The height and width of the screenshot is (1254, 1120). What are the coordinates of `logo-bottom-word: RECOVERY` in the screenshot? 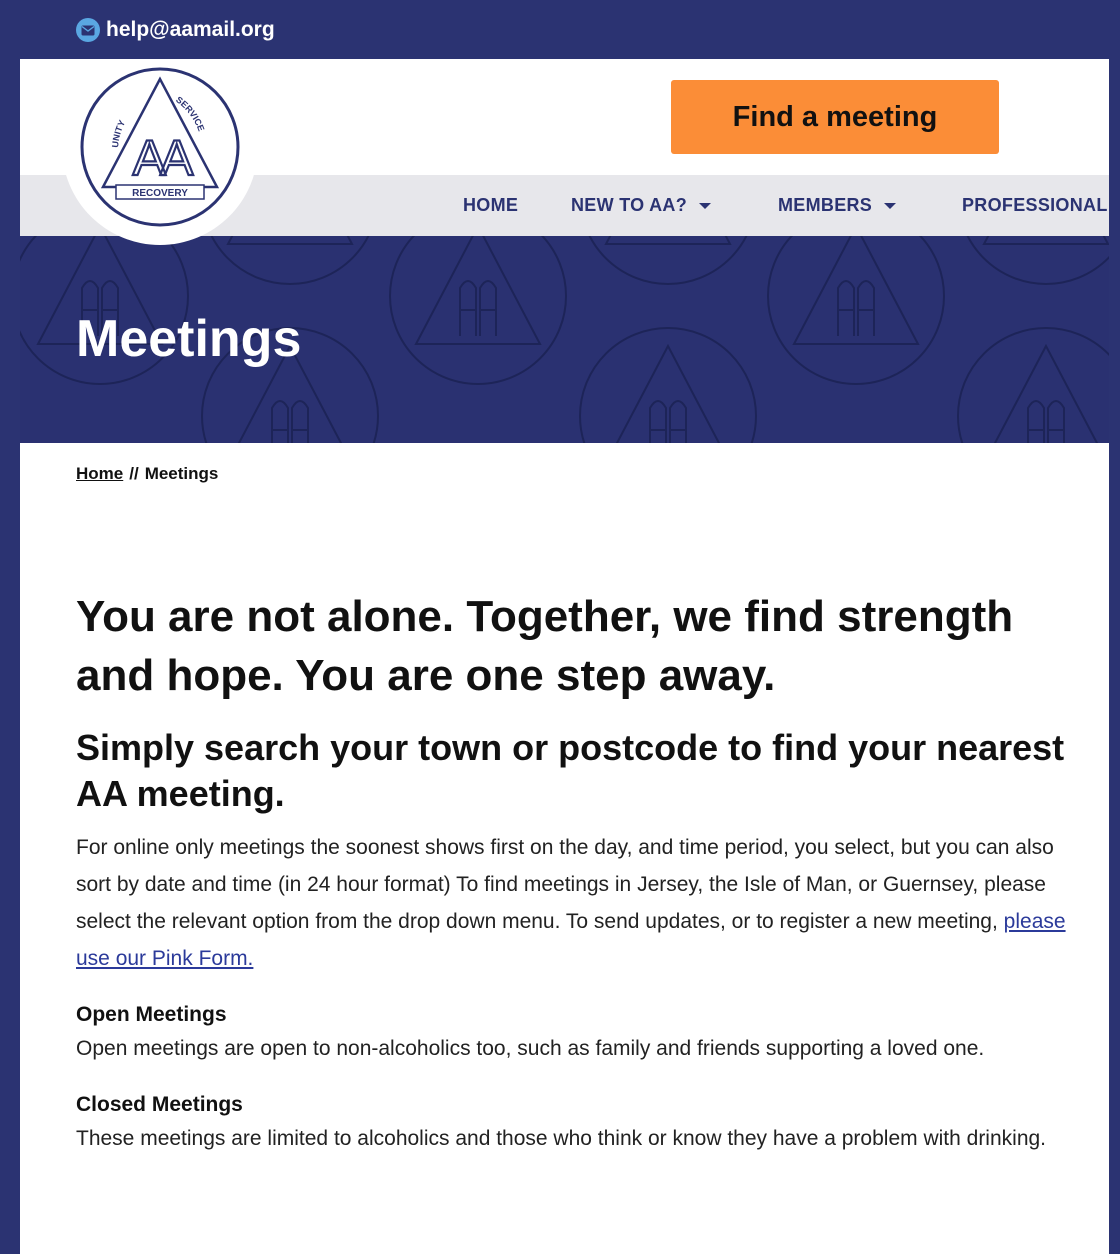 It's located at (160, 193).